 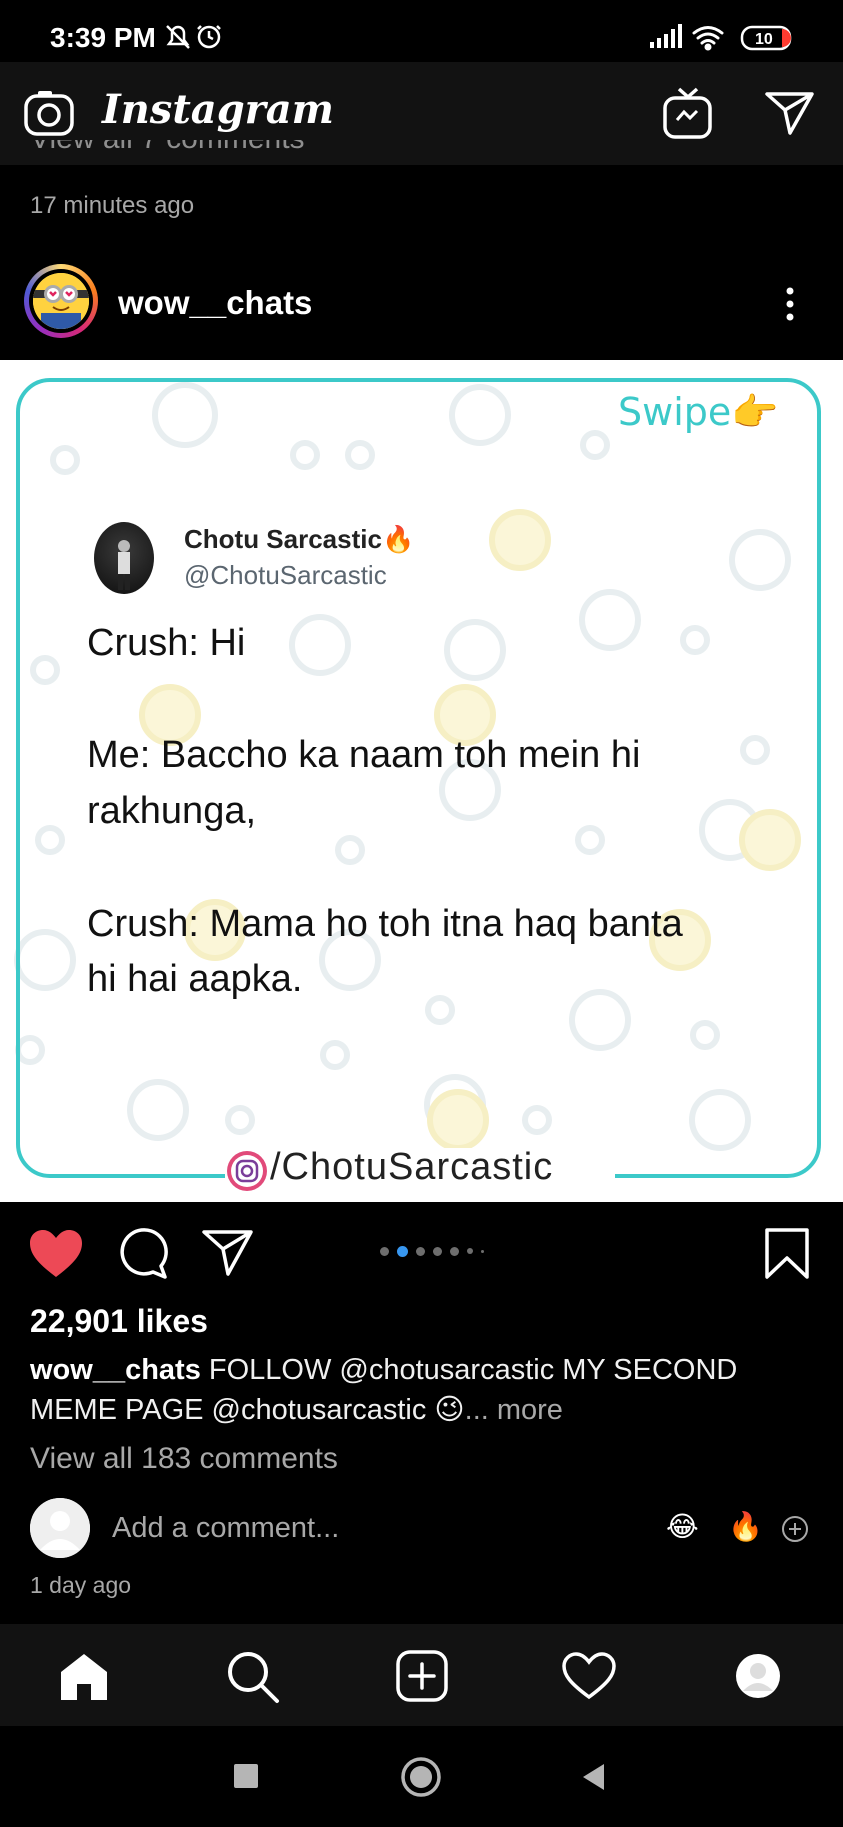 I want to click on camera-icon, so click(x=50, y=114).